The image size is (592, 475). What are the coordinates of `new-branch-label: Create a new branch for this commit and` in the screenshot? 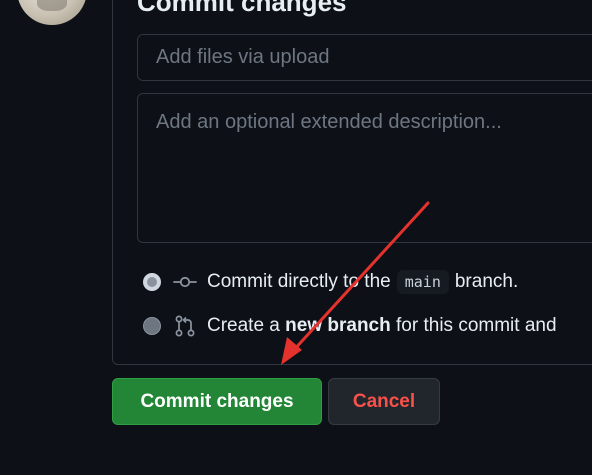 It's located at (382, 326).